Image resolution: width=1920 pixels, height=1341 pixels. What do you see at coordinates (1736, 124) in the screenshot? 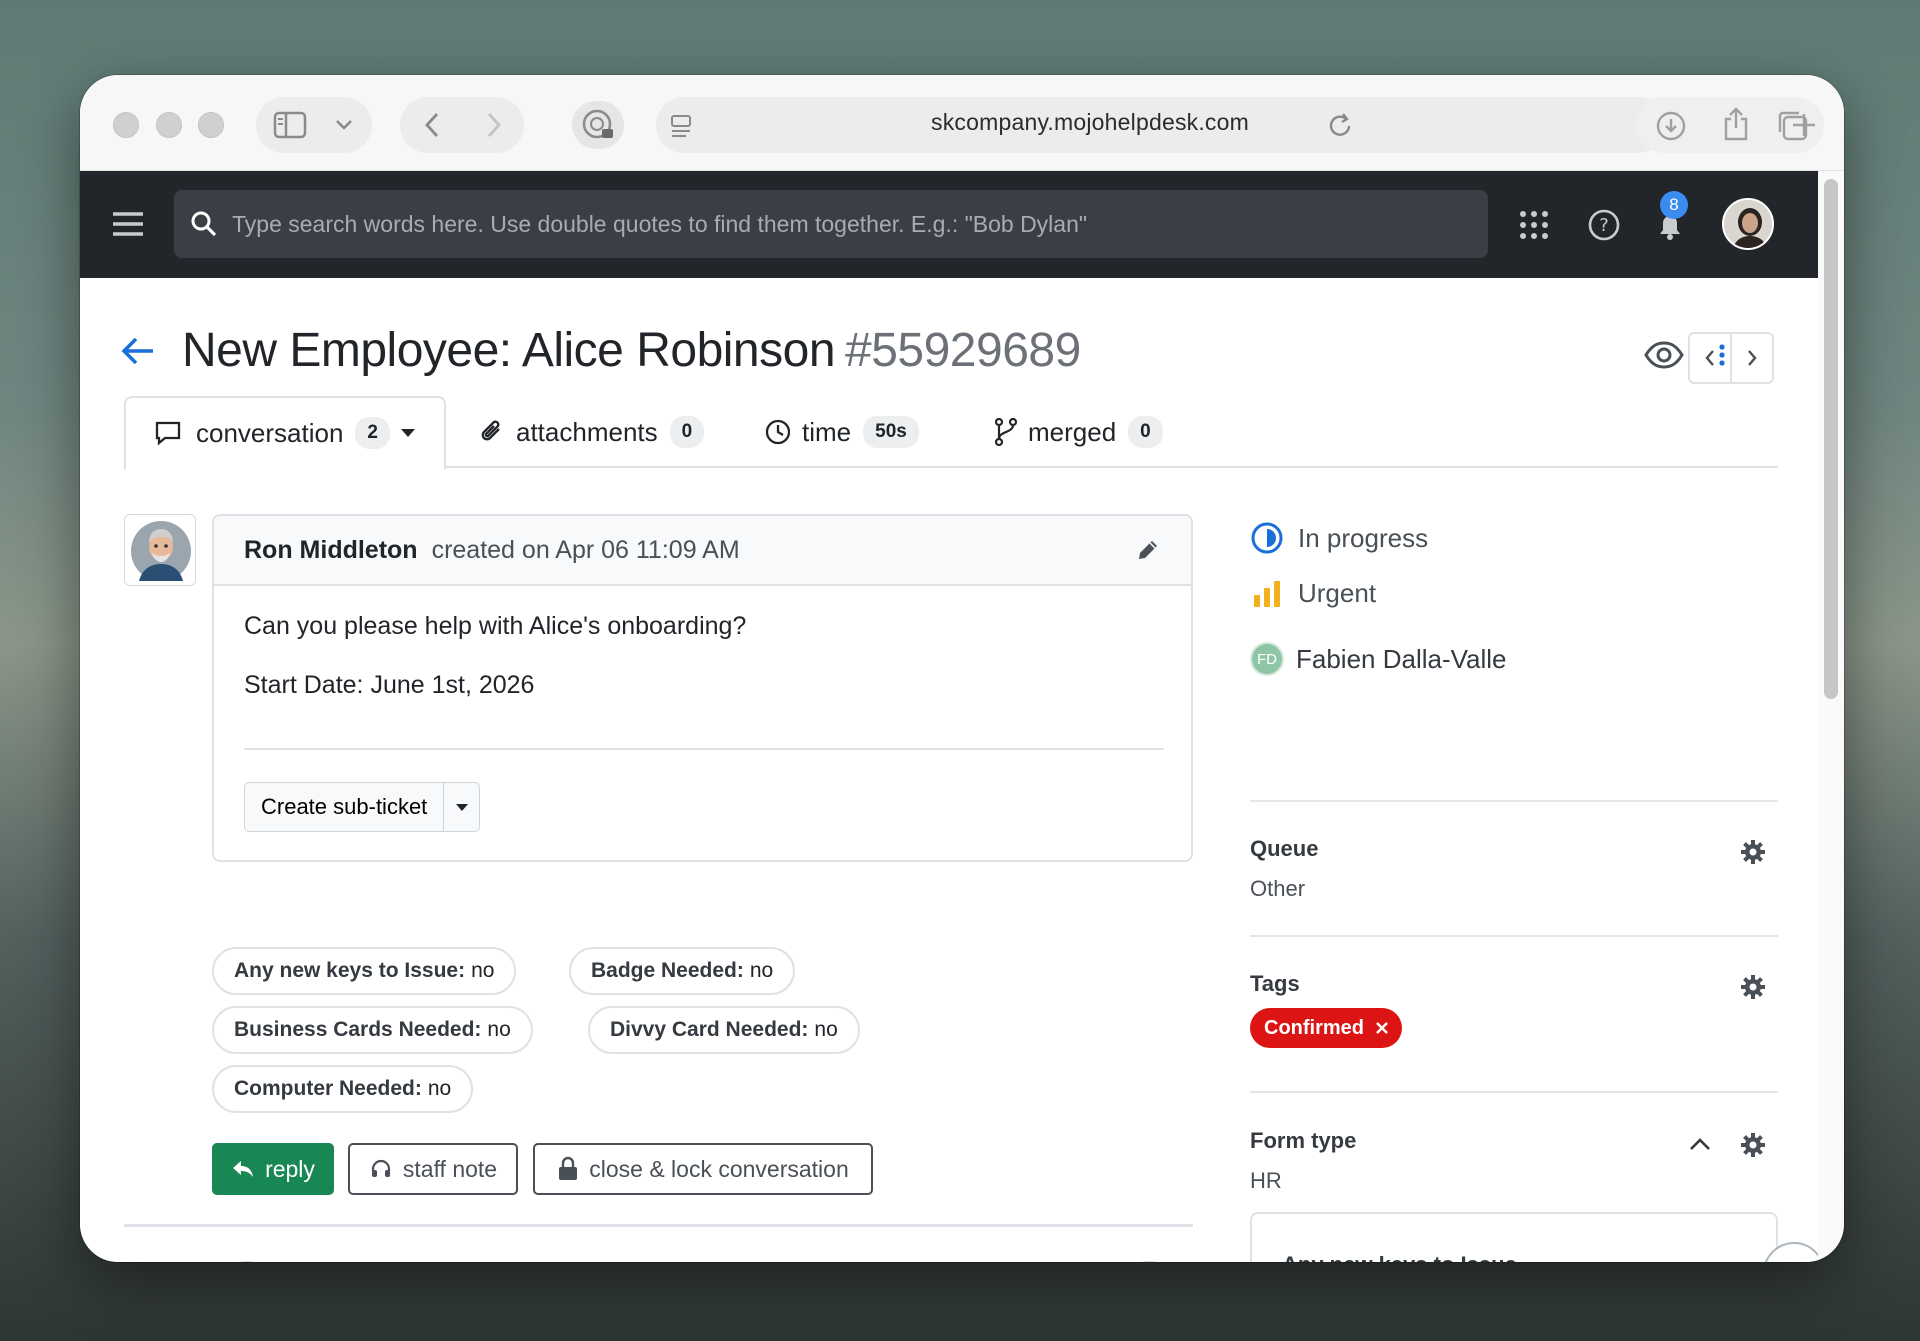
I see `share-icon` at bounding box center [1736, 124].